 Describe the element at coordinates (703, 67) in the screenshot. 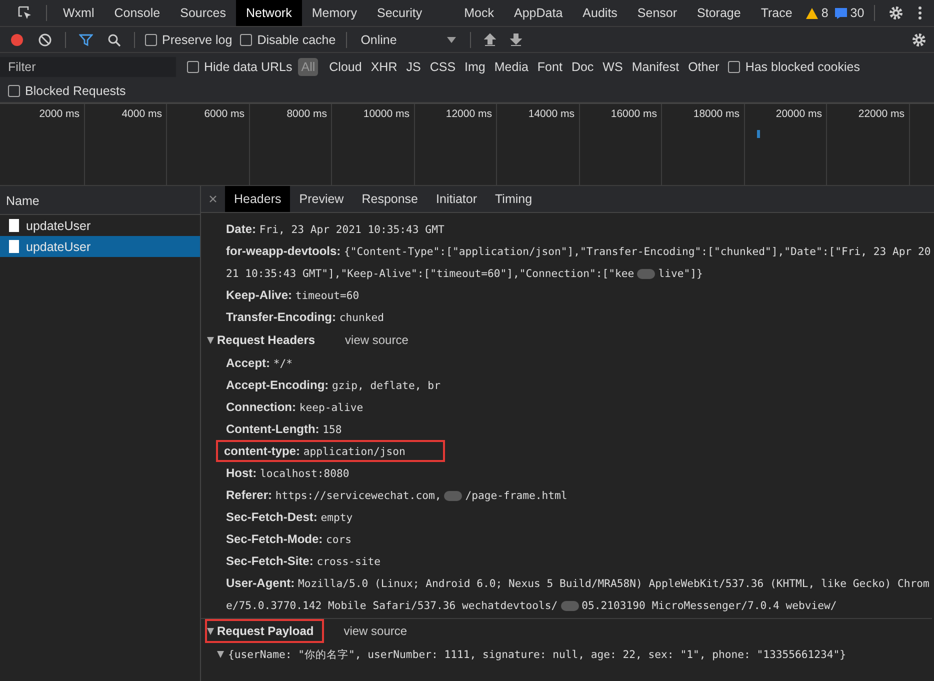

I see `type-filter-button: Other` at that location.